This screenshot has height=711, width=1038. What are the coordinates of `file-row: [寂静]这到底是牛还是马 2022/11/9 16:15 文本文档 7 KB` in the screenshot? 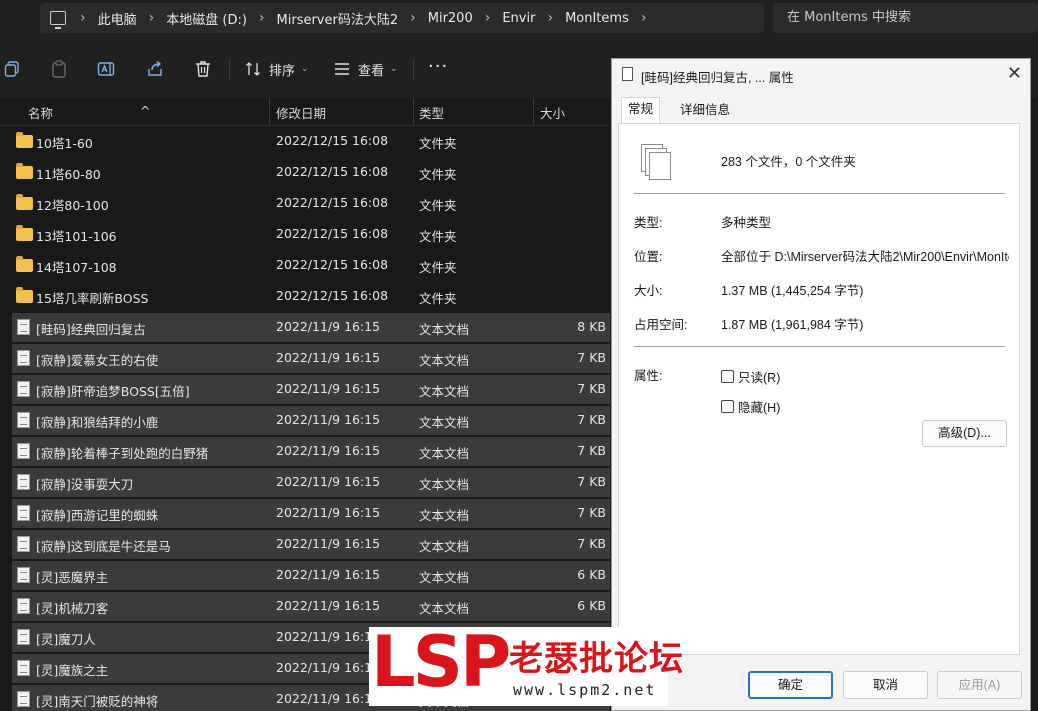 It's located at (311, 544).